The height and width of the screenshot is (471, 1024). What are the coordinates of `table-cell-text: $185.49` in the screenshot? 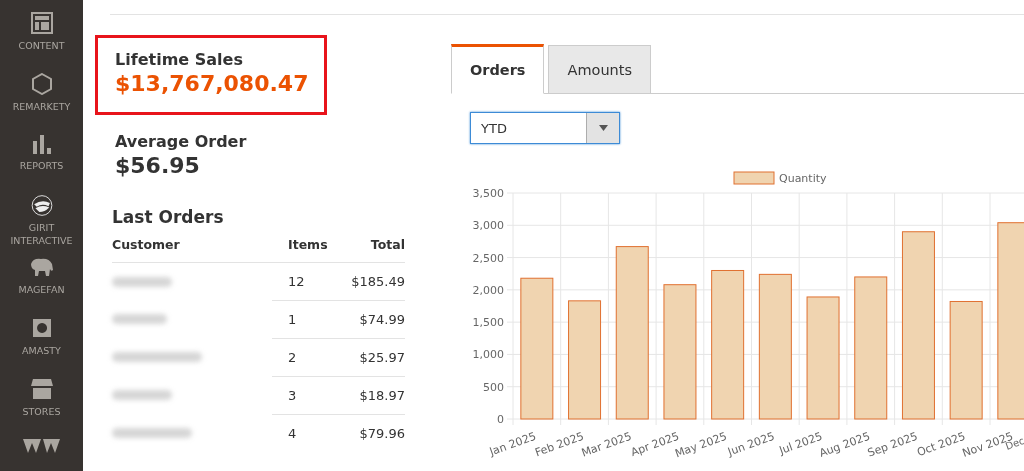 It's located at (377, 282).